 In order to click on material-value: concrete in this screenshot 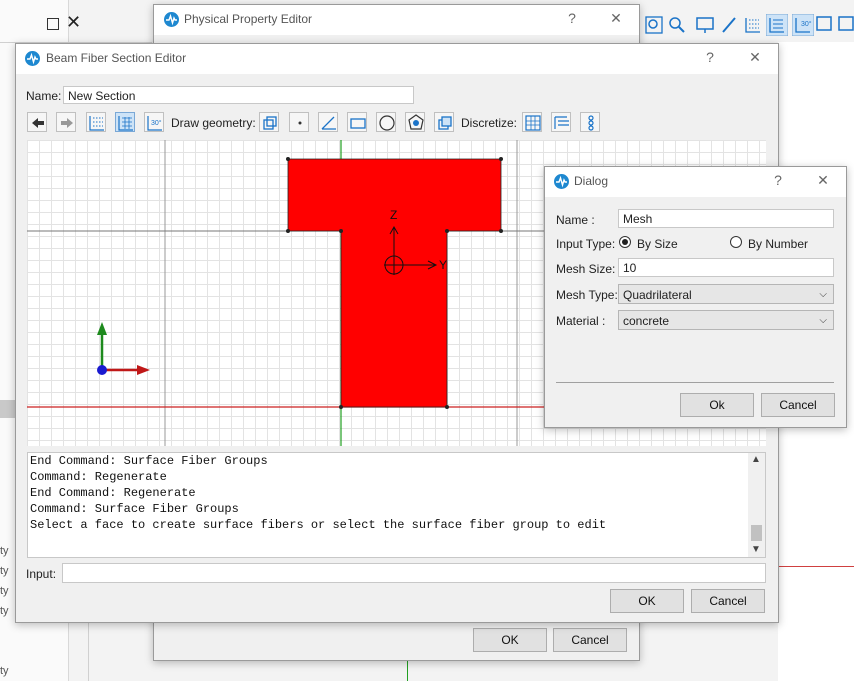, I will do `click(646, 321)`.